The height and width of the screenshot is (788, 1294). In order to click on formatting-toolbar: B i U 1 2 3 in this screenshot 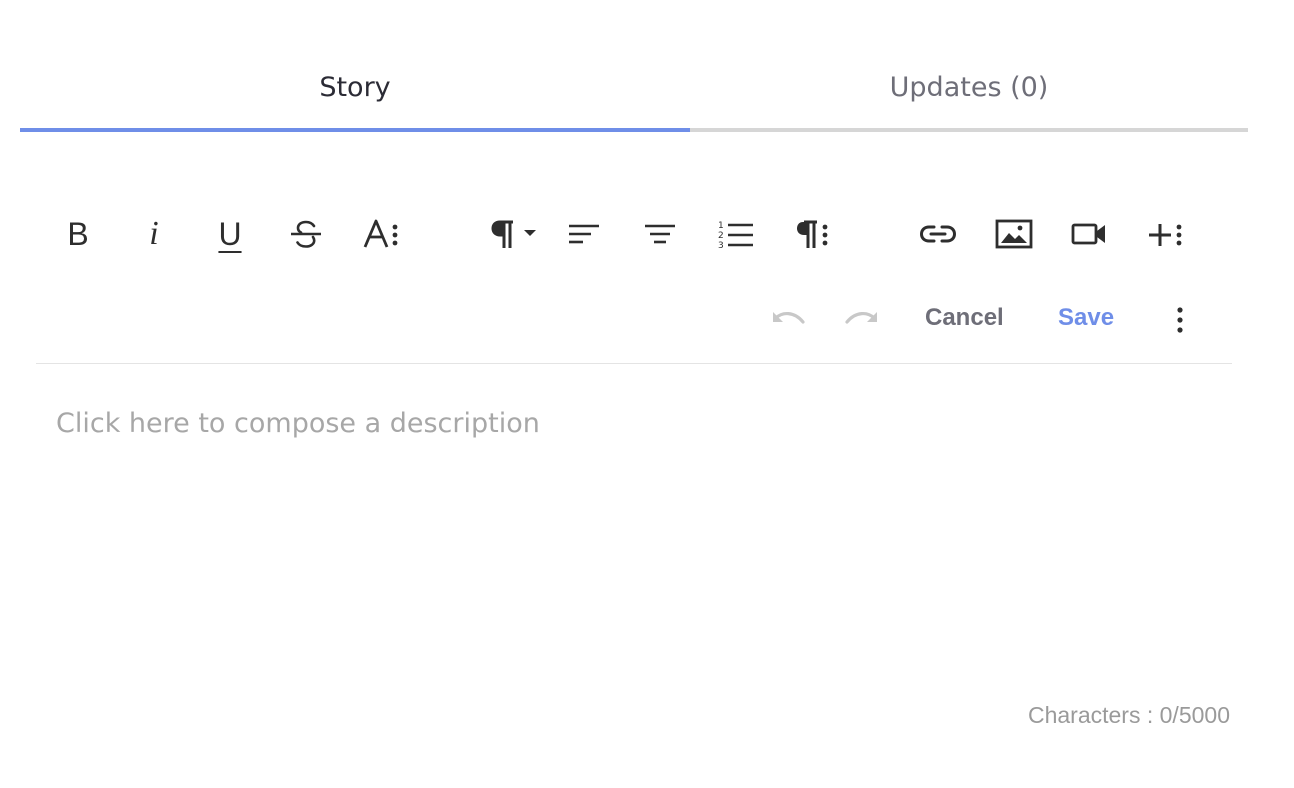, I will do `click(634, 235)`.